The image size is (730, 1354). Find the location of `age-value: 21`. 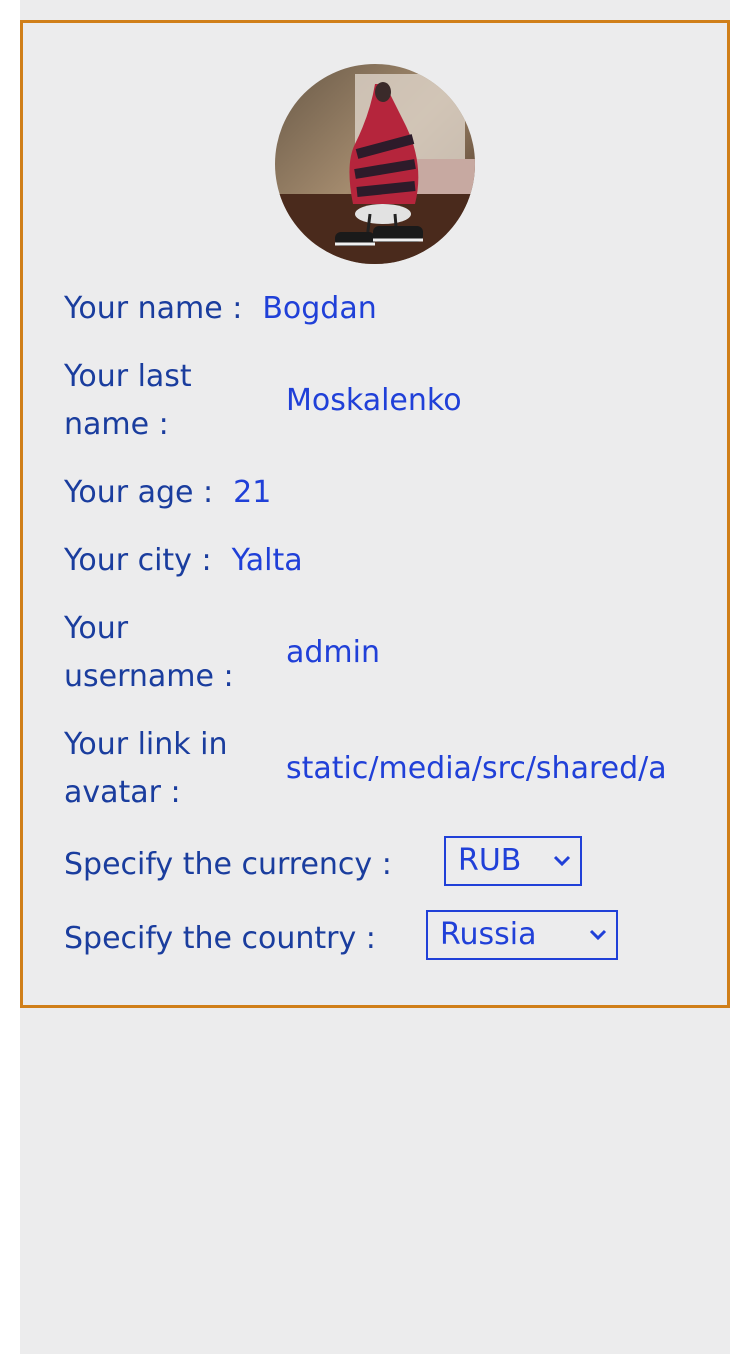

age-value: 21 is located at coordinates (252, 492).